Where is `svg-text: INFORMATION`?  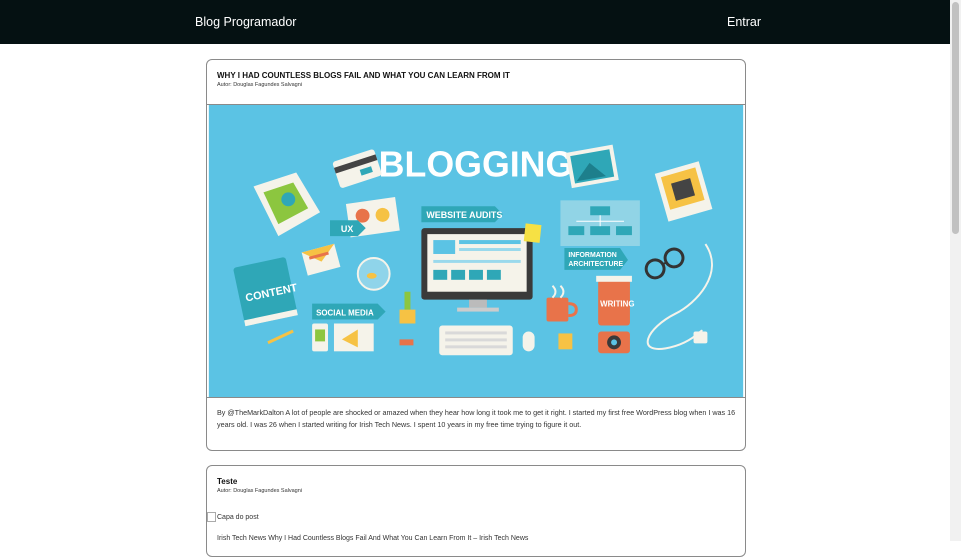 svg-text: INFORMATION is located at coordinates (592, 255).